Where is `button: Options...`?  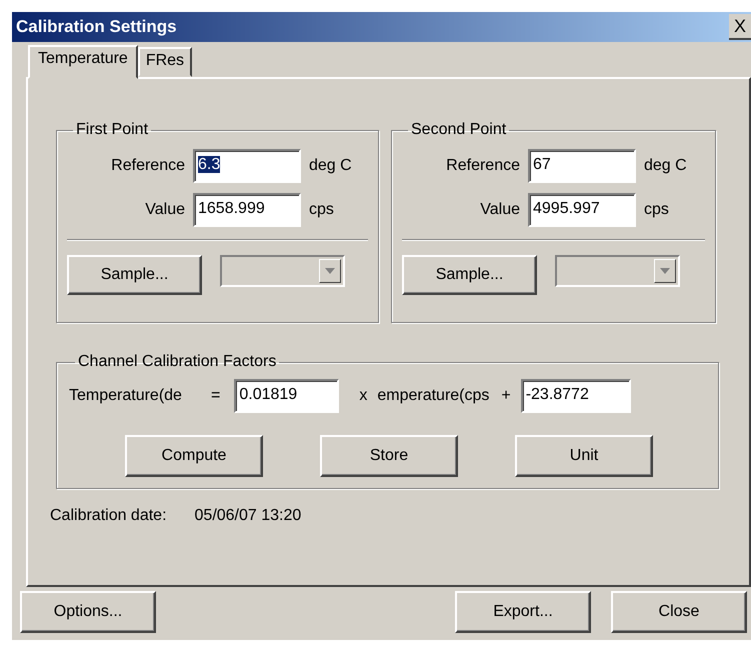 button: Options... is located at coordinates (88, 612).